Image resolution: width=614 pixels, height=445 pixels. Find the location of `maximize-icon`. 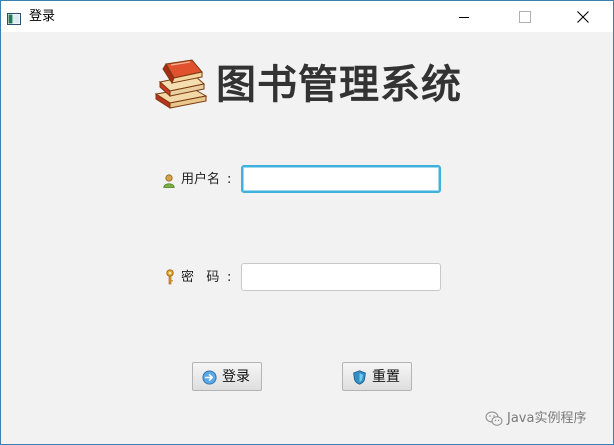

maximize-icon is located at coordinates (525, 17).